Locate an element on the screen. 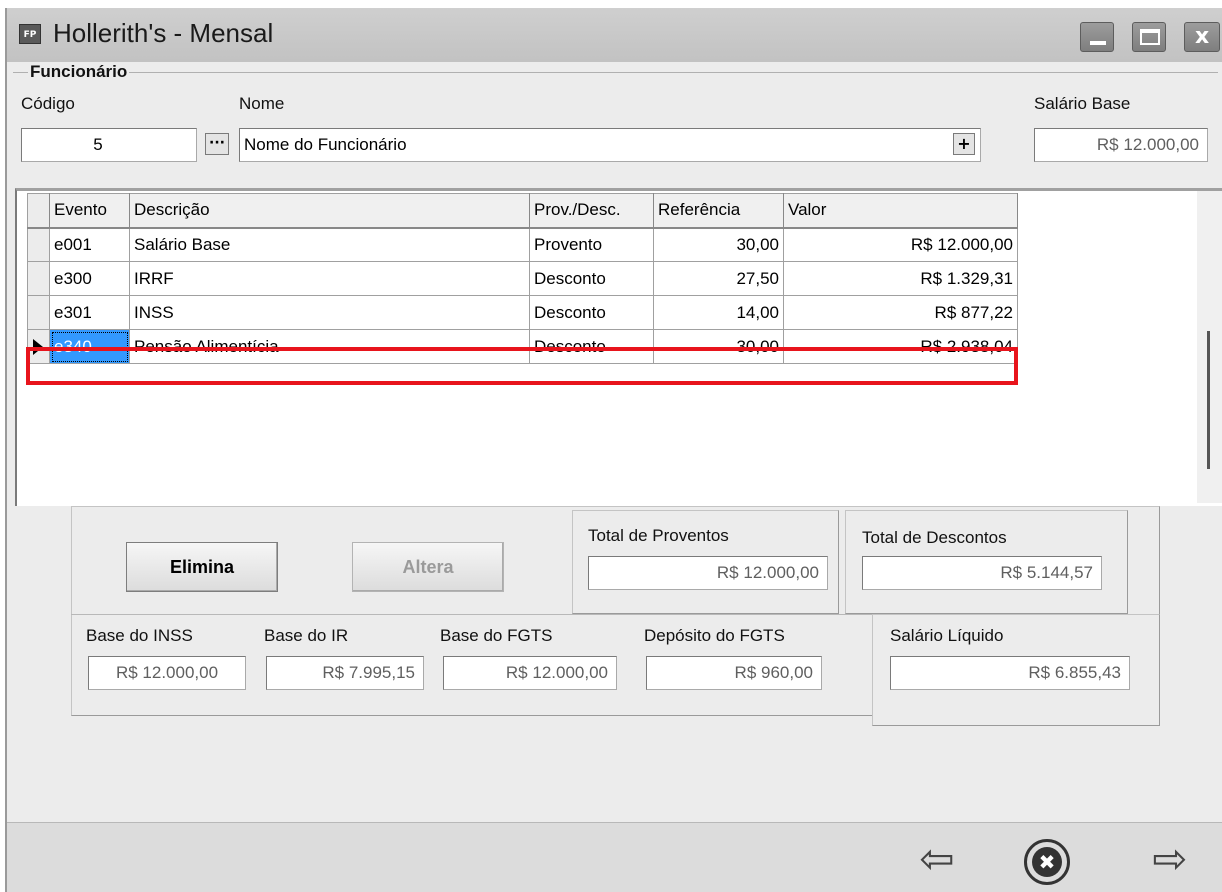 Image resolution: width=1222 pixels, height=892 pixels. evento-cell: e001 is located at coordinates (89, 244).